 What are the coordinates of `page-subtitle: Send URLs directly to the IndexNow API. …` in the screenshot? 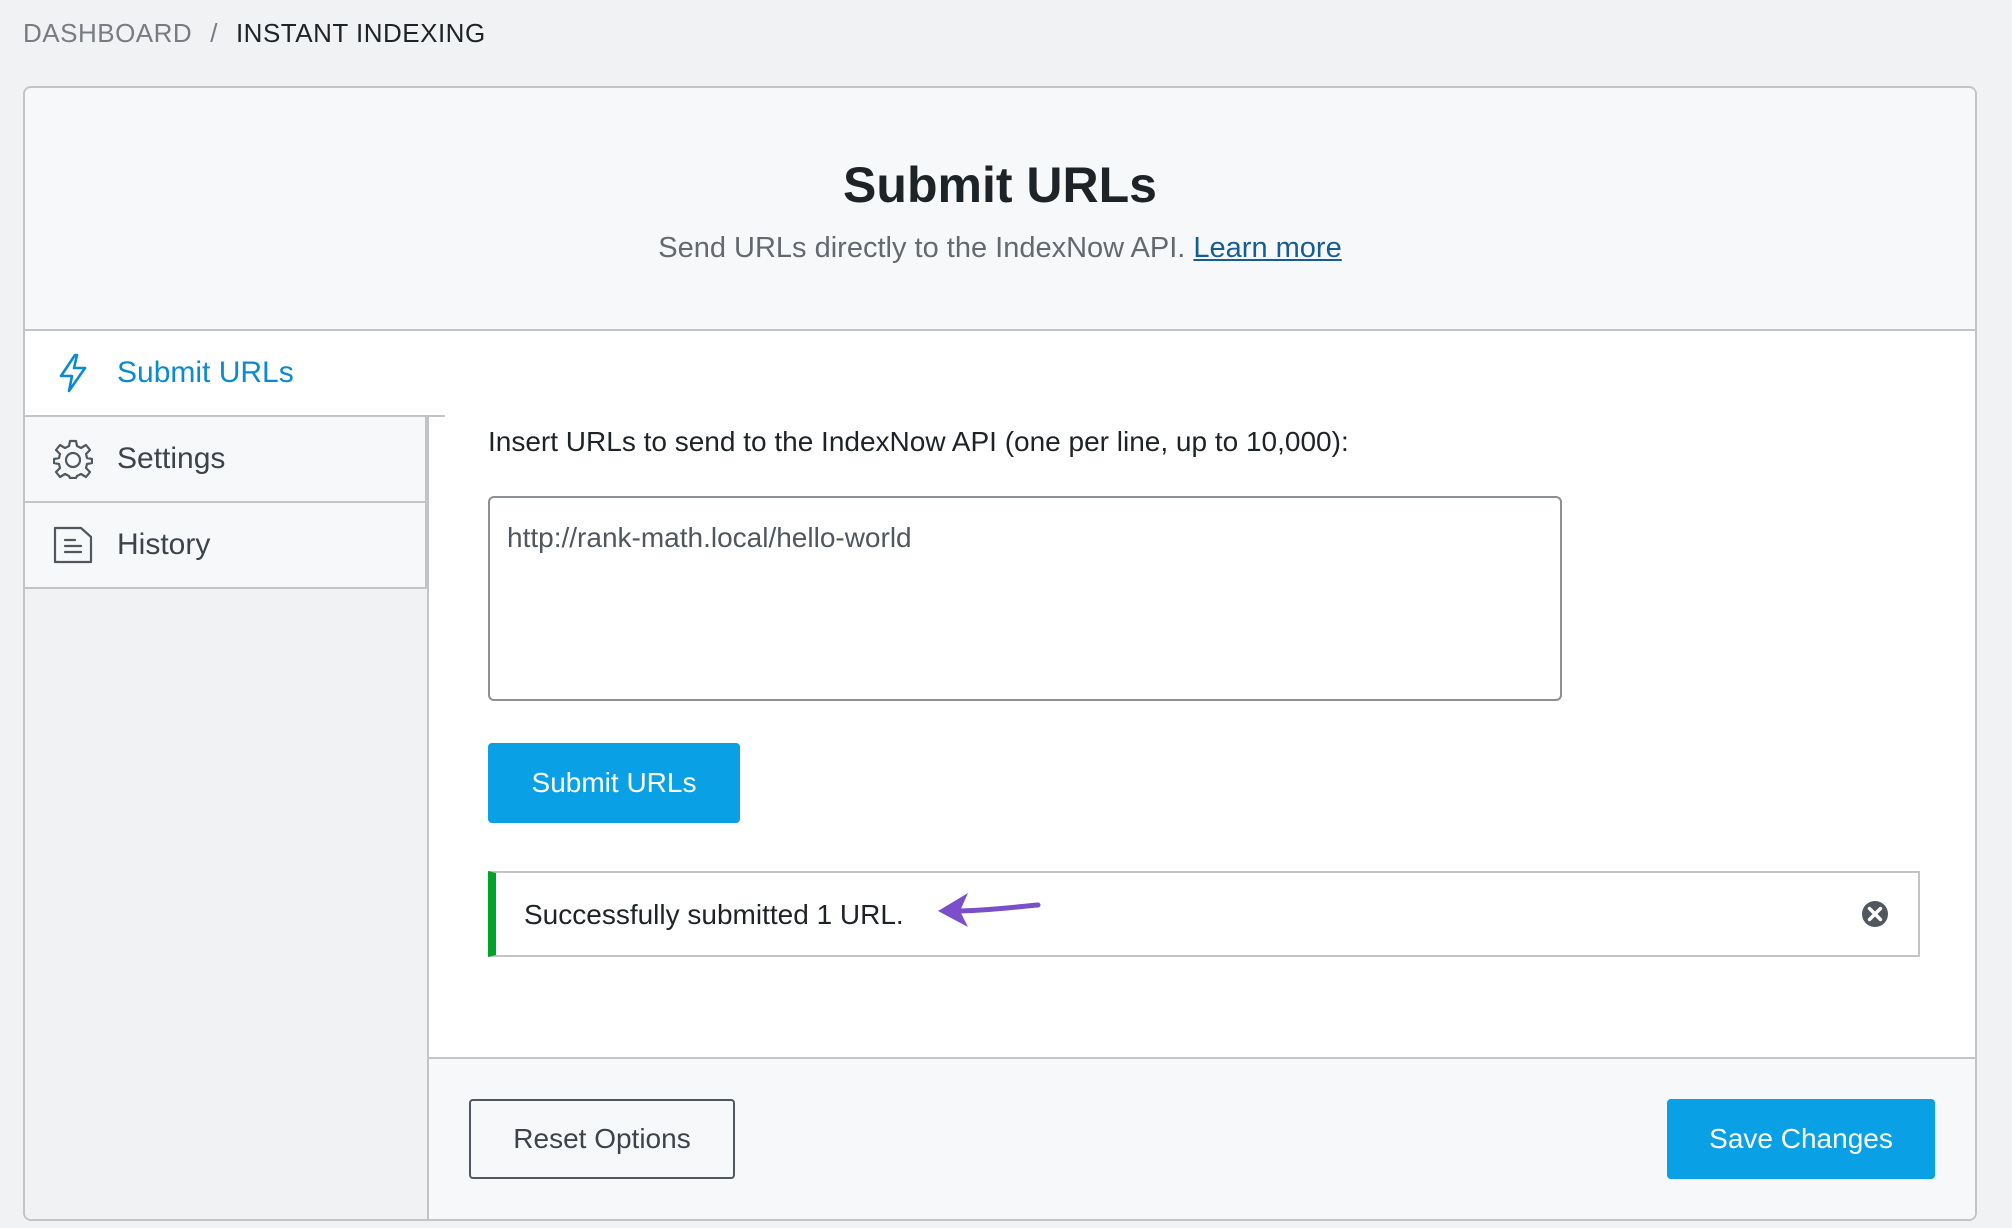 It's located at (1000, 248).